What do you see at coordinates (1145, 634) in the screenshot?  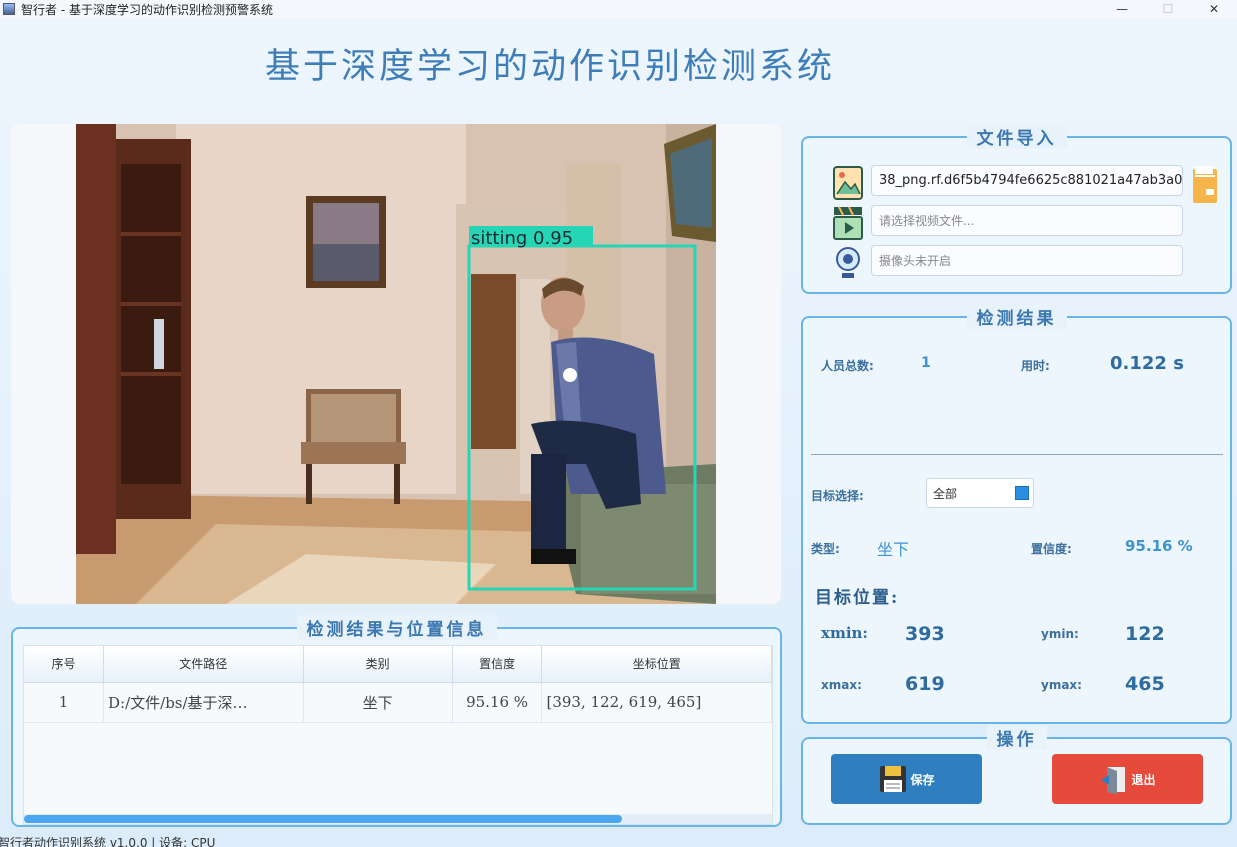 I see `ymin-value: 122` at bounding box center [1145, 634].